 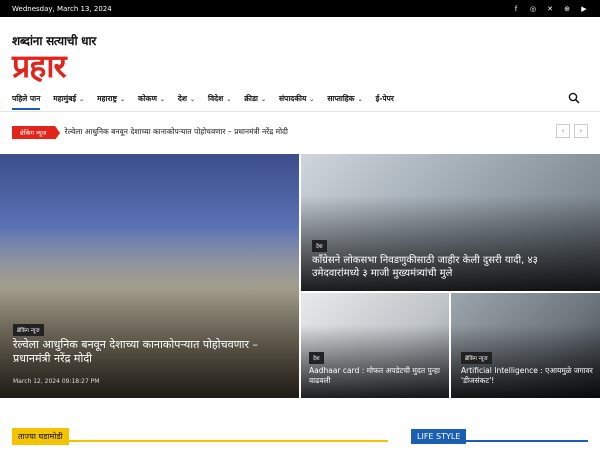 I want to click on nav-item-videsh: विदेश ⌄, so click(x=219, y=99).